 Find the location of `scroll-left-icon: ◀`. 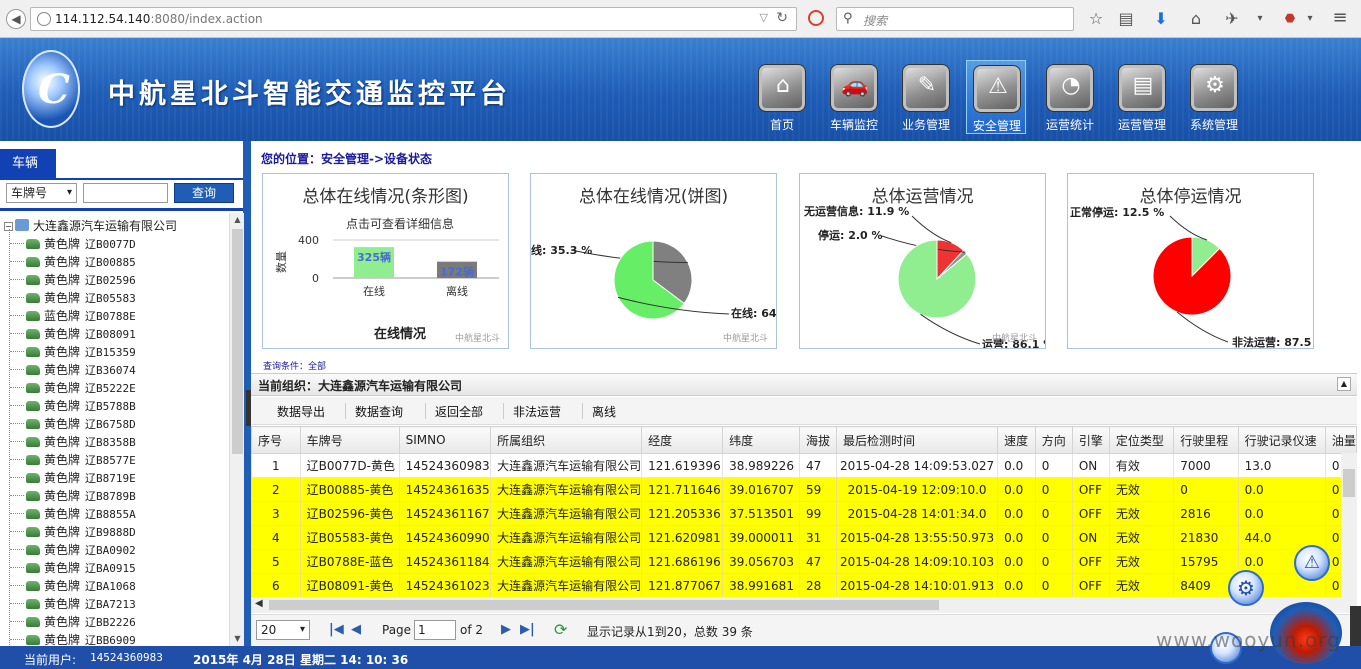

scroll-left-icon: ◀ is located at coordinates (259, 603).